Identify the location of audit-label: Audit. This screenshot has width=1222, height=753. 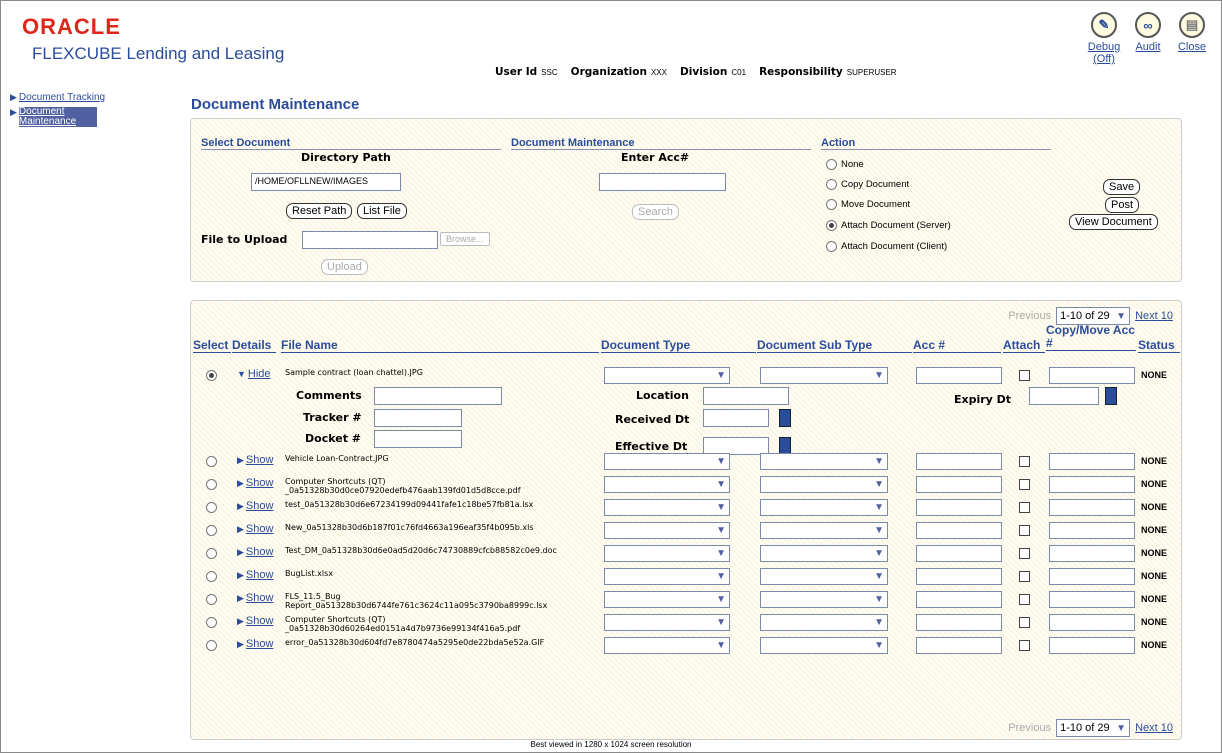
(1148, 47).